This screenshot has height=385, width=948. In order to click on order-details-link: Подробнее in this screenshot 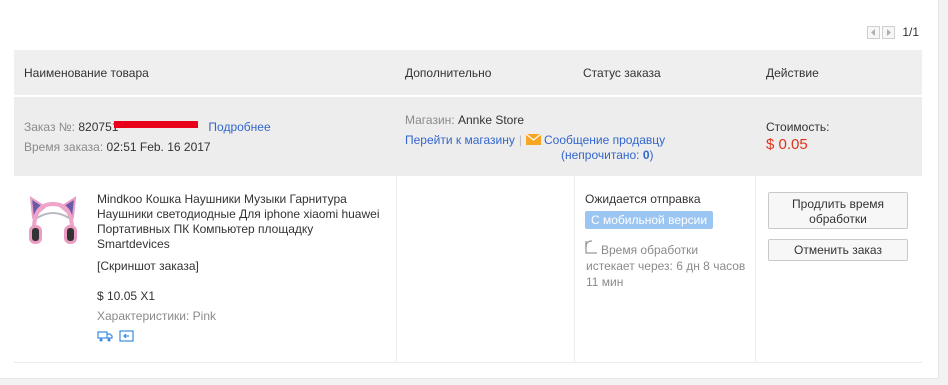, I will do `click(239, 127)`.